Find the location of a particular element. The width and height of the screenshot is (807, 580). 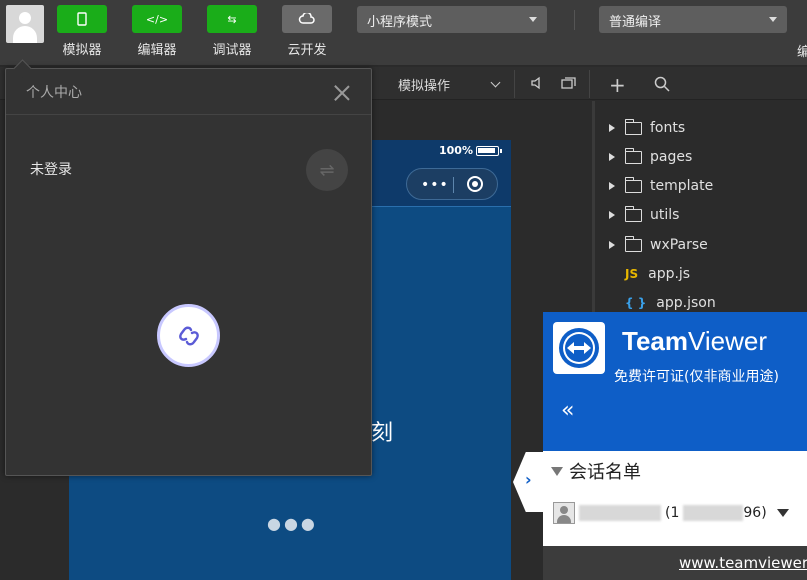

switch-account-button: ⇌ is located at coordinates (327, 170).